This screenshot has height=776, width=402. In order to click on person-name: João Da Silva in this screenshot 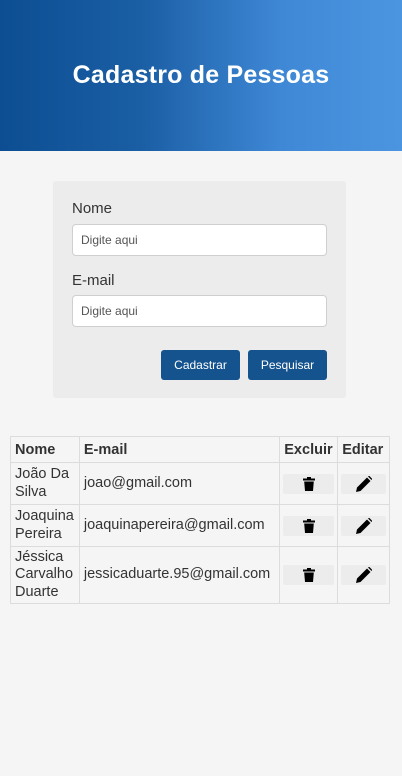, I will do `click(45, 483)`.